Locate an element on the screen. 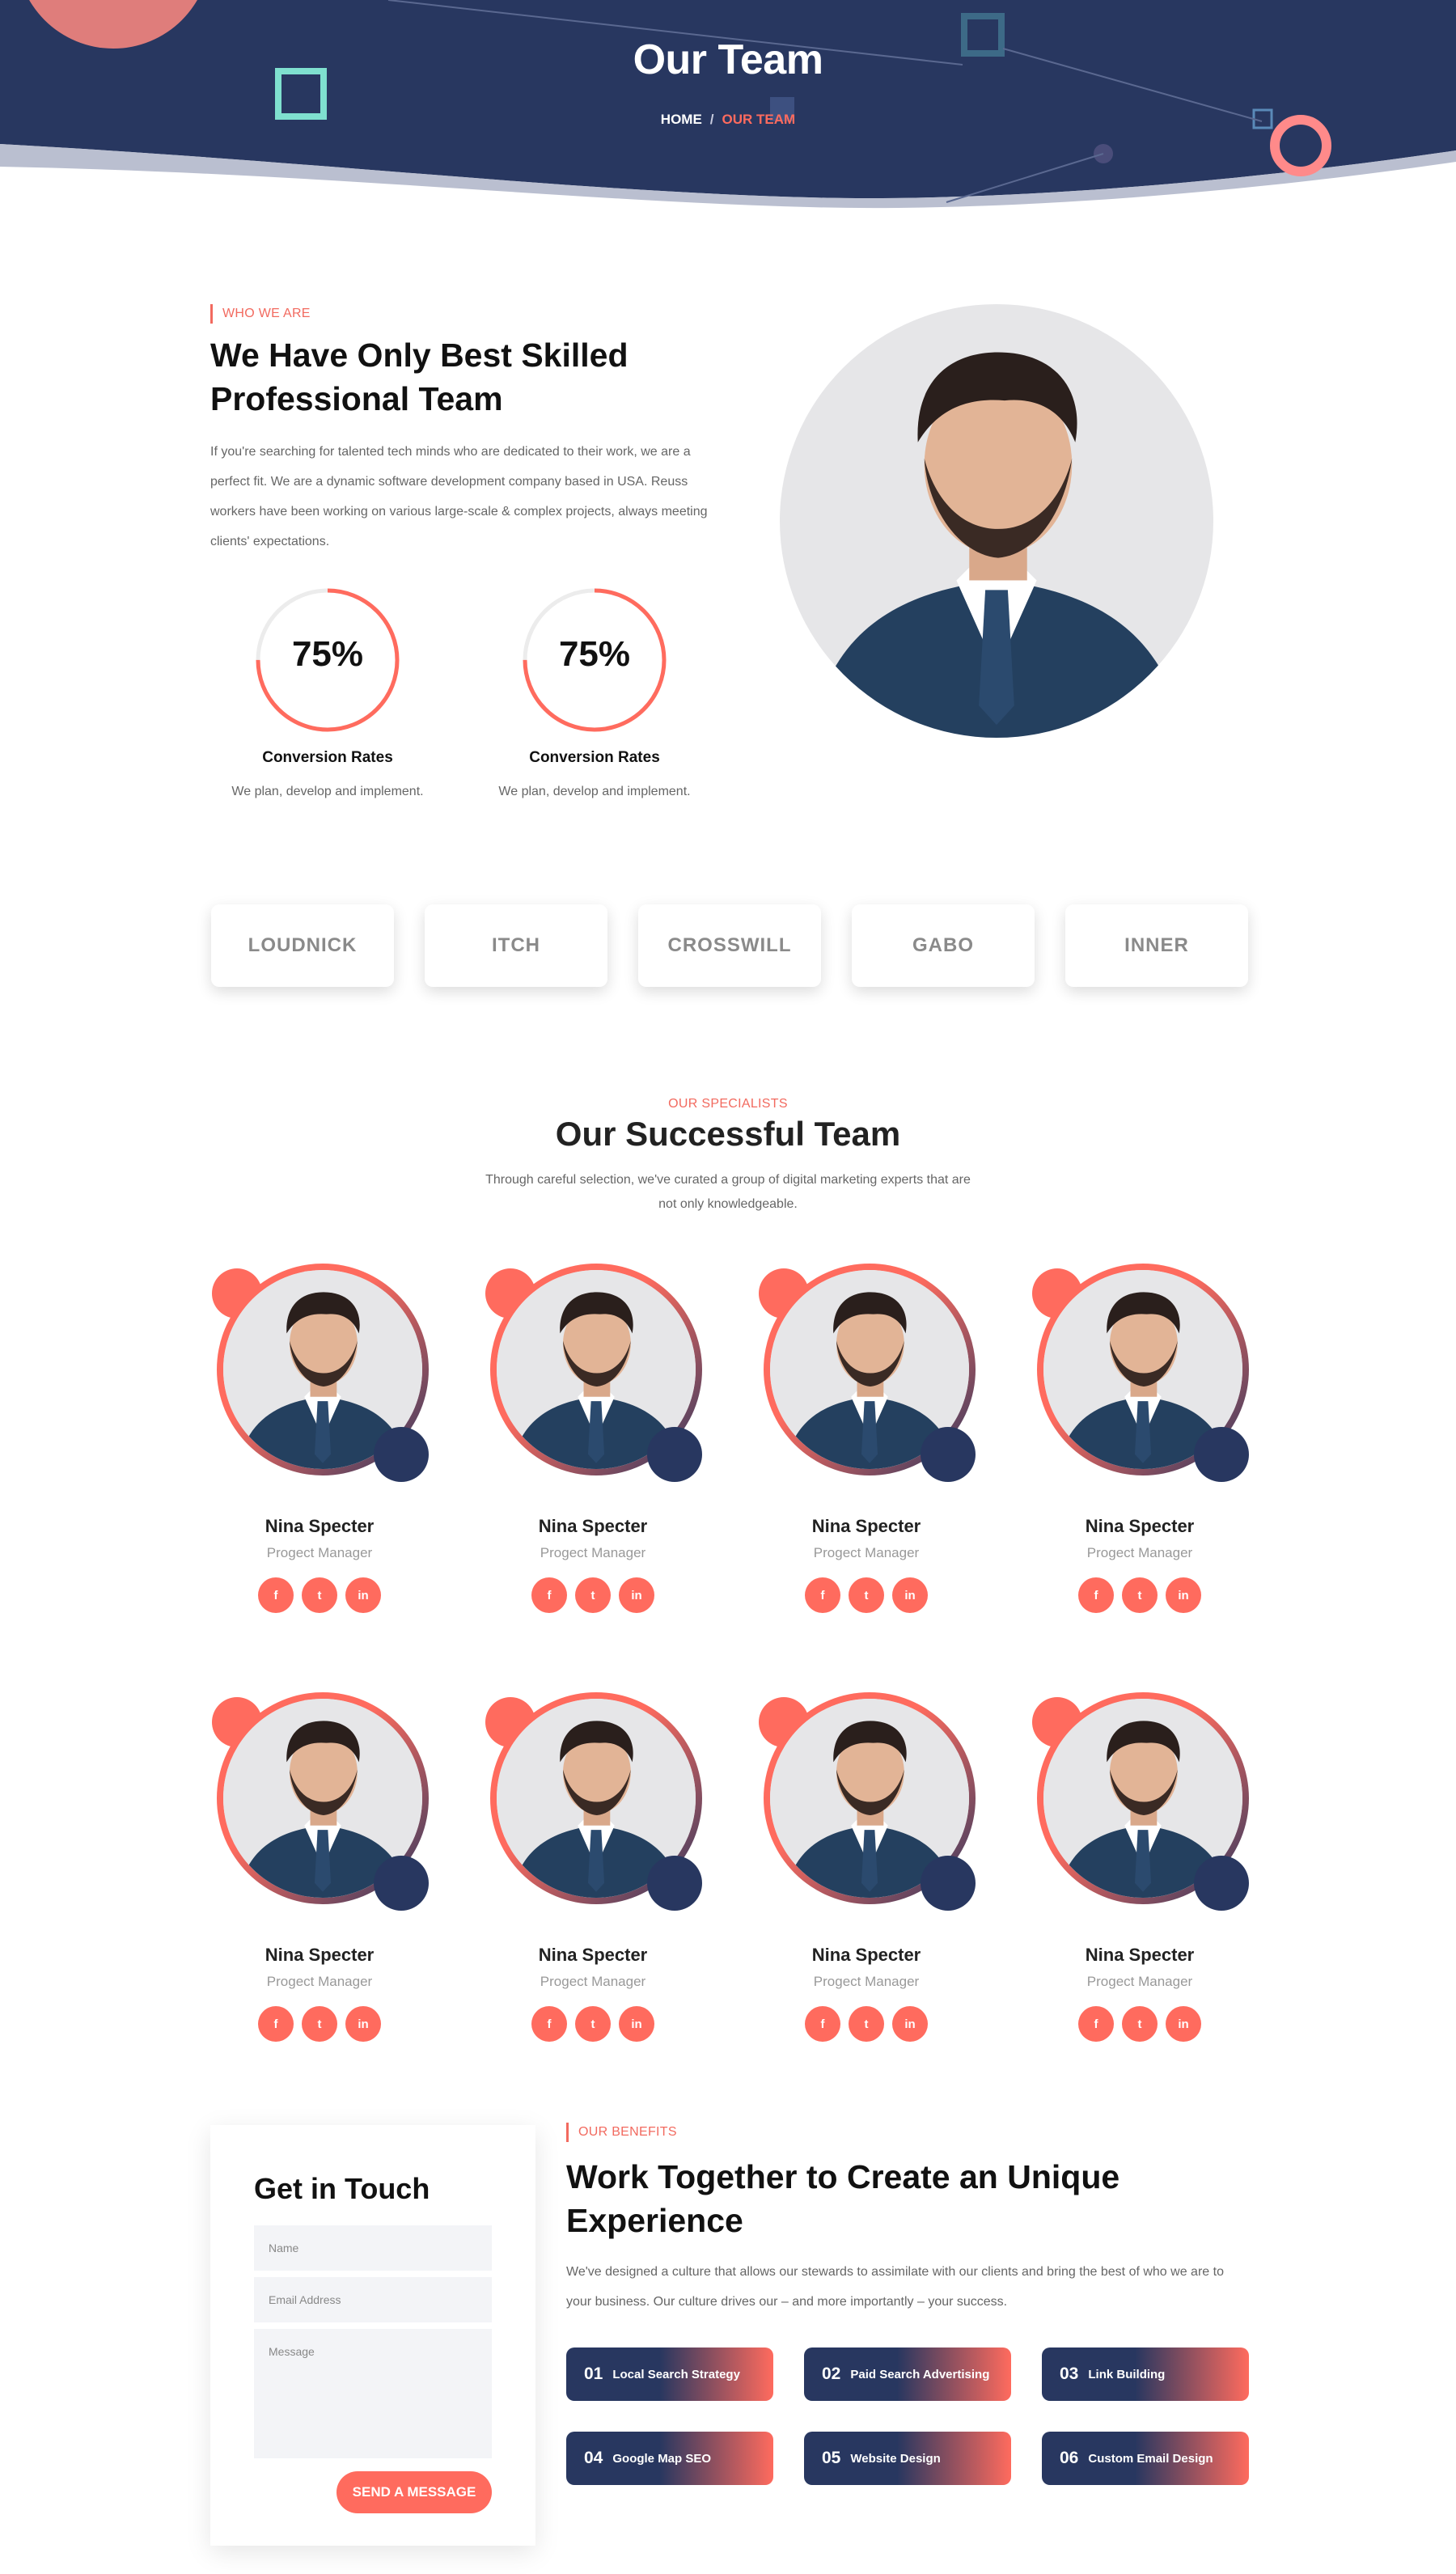  page-title: Our Team is located at coordinates (728, 59).